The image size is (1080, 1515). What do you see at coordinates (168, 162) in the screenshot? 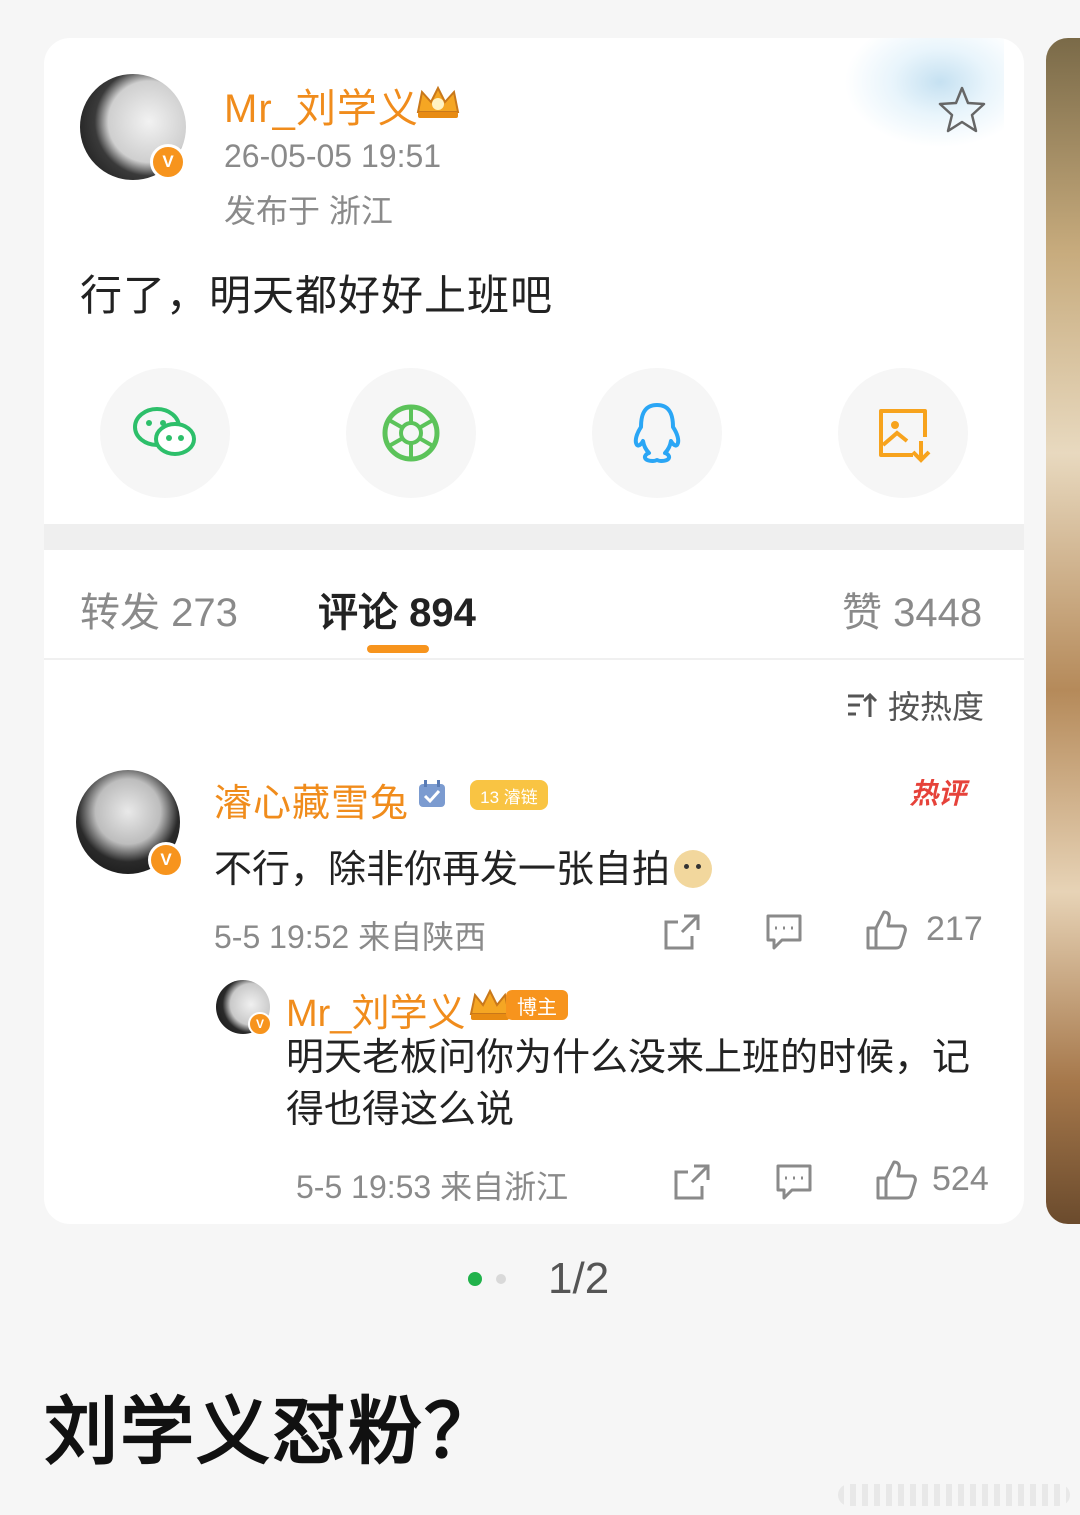
I see `verified-badge: V` at bounding box center [168, 162].